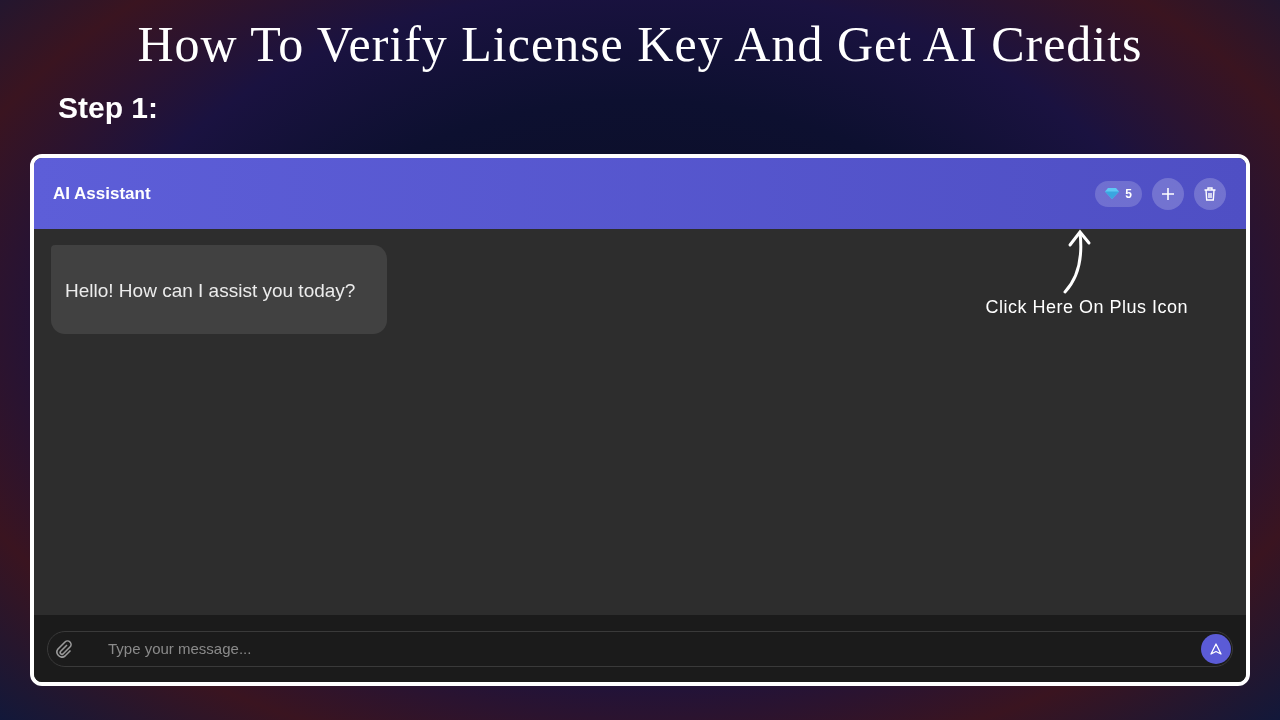 Image resolution: width=1280 pixels, height=720 pixels. I want to click on send-icon, so click(1216, 648).